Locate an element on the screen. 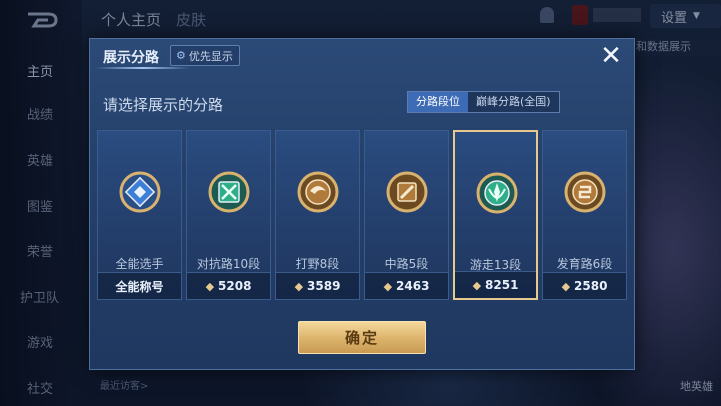 The height and width of the screenshot is (406, 721). card-footer: ◆ 3589 is located at coordinates (317, 285).